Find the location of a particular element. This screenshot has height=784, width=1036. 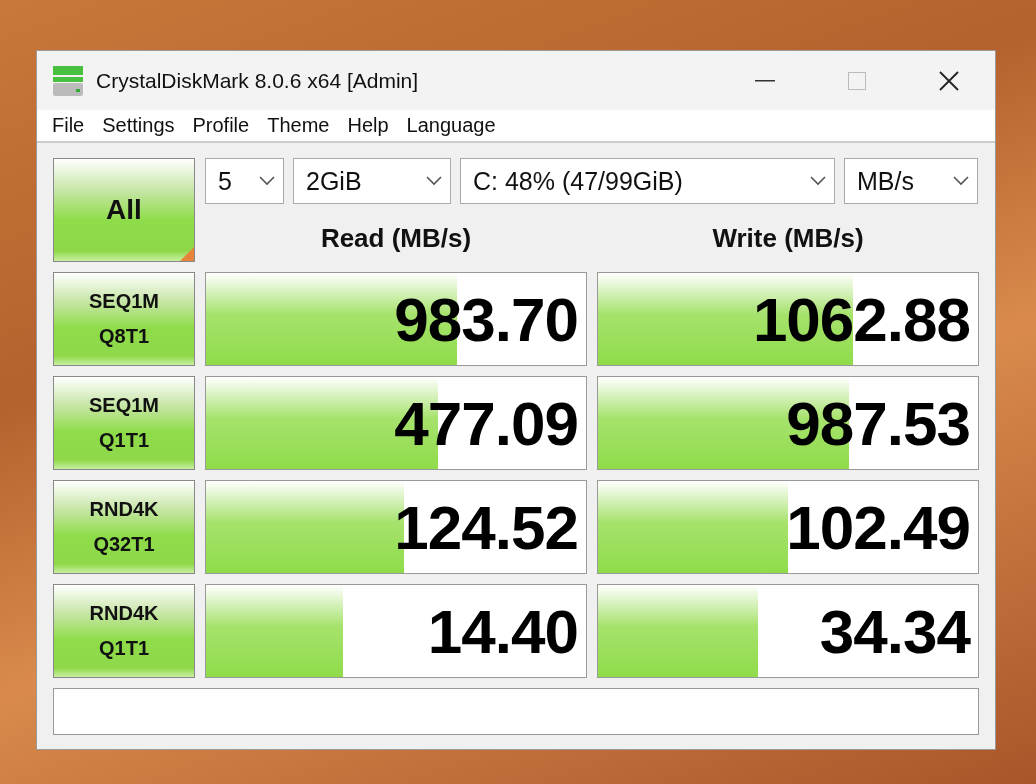

menu-item: File is located at coordinates (68, 125).